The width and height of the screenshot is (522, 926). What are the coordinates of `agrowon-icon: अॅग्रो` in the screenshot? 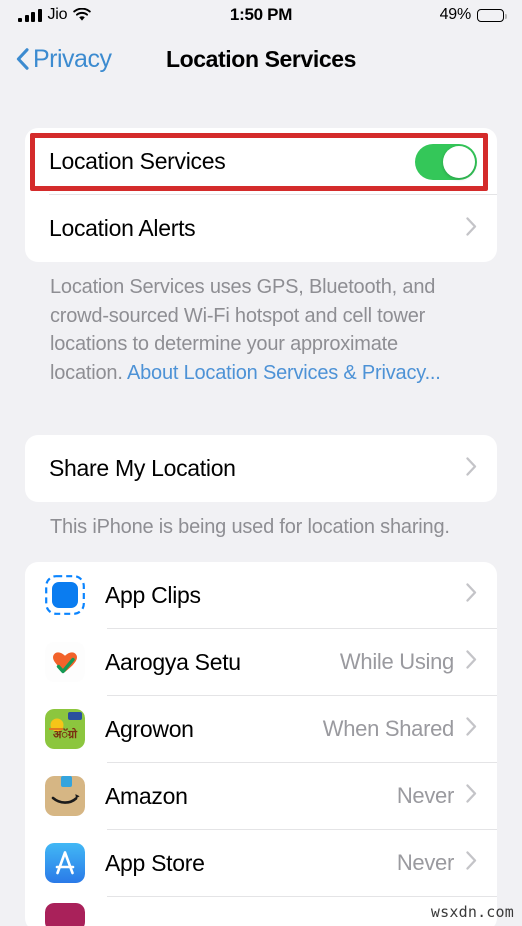 It's located at (65, 729).